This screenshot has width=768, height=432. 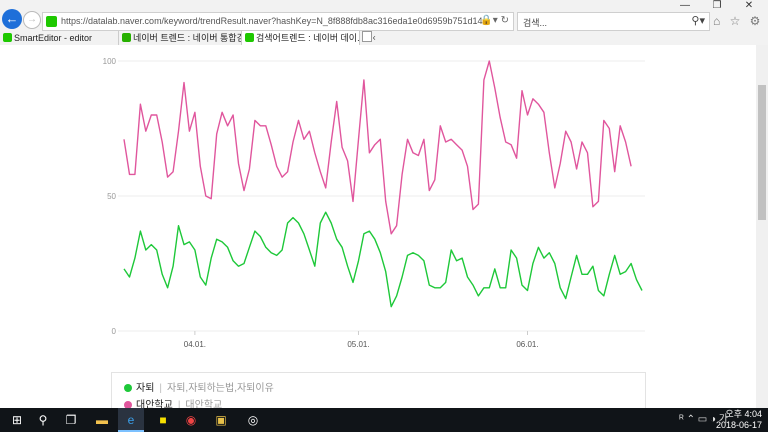 What do you see at coordinates (762, 152) in the screenshot?
I see `scrollbar-thumb` at bounding box center [762, 152].